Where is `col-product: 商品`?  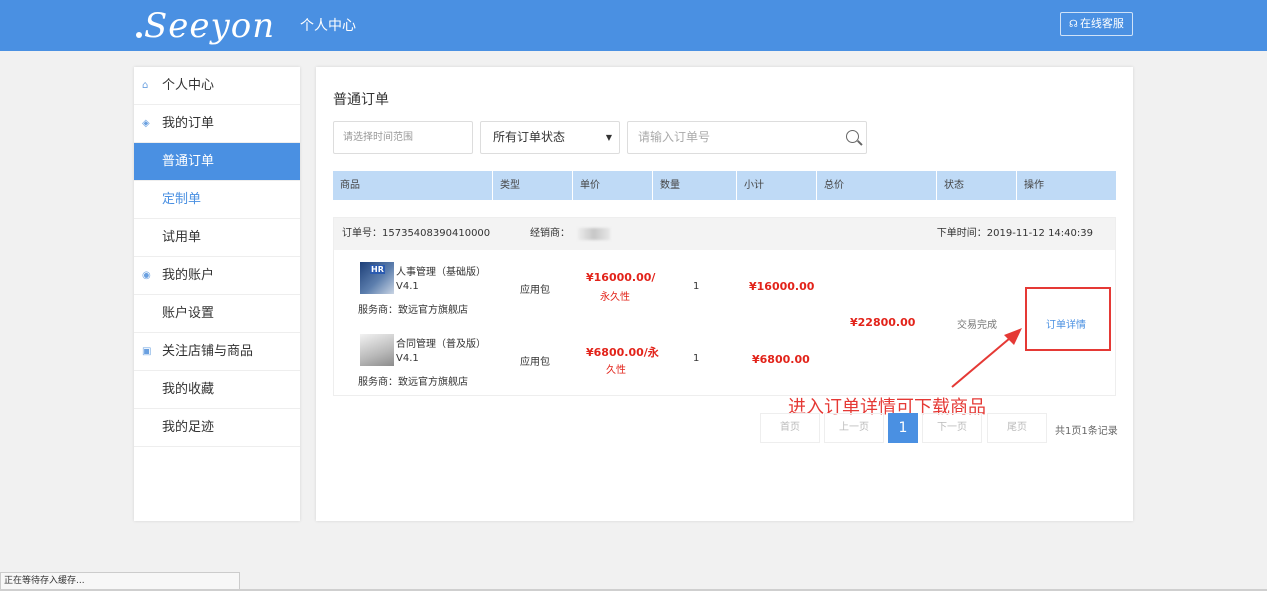 col-product: 商品 is located at coordinates (413, 185).